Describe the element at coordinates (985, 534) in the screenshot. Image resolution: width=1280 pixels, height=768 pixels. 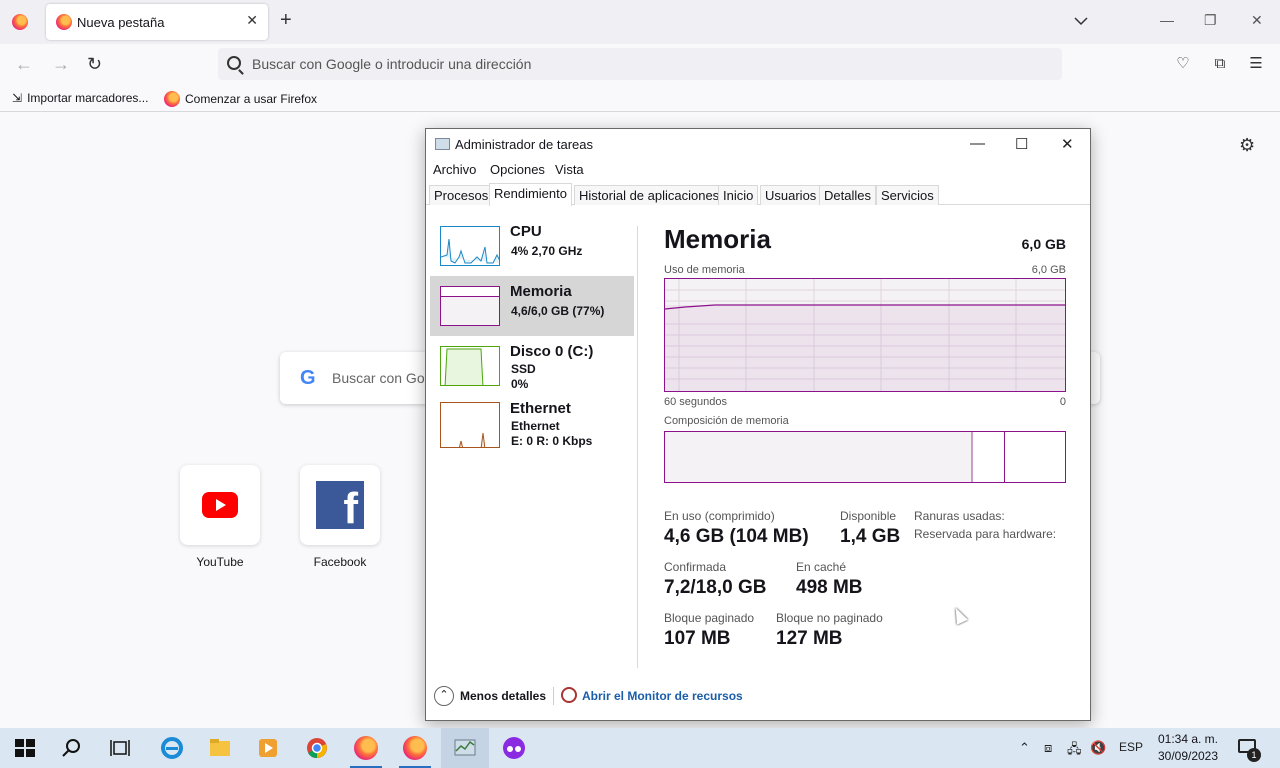
I see `stat-hw-reserved-label: Reservada para hardware:` at that location.